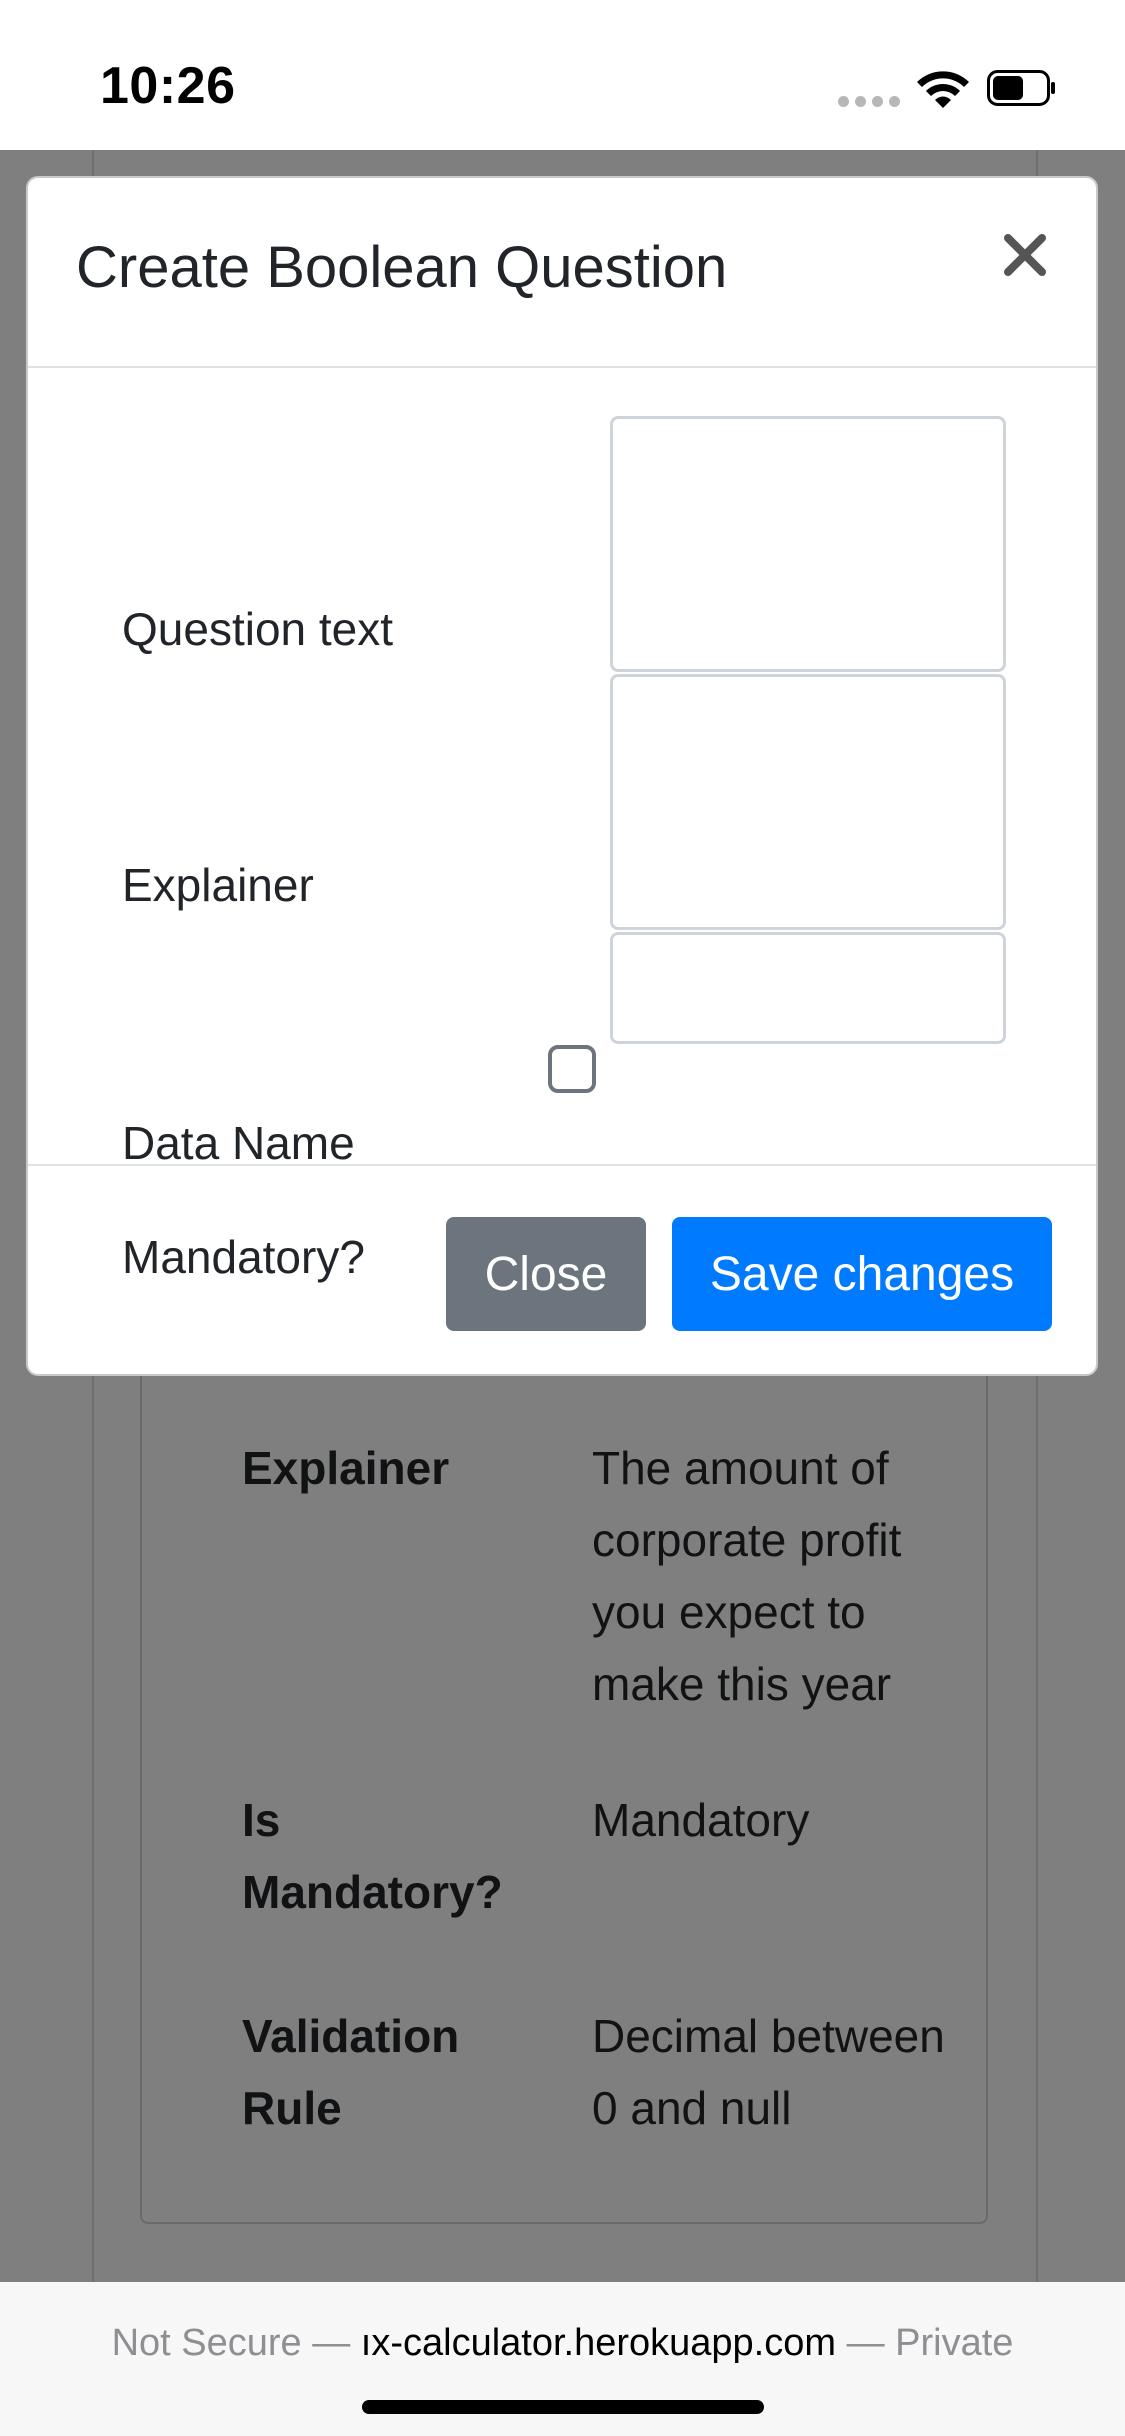 The image size is (1125, 2436). I want to click on question-text-label: Question text, so click(258, 629).